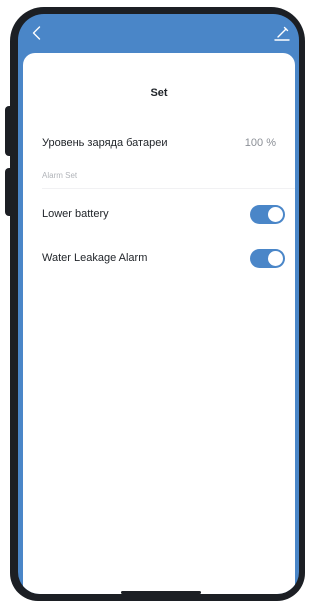 The image size is (320, 601). I want to click on water-leakage-alarm-row: Water Leakage Alarm, so click(159, 258).